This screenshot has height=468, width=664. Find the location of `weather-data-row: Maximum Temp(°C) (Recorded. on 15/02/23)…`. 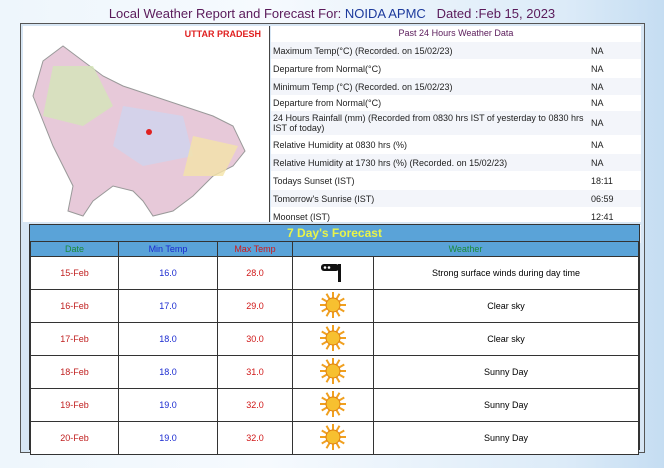

weather-data-row: Maximum Temp(°C) (Recorded. on 15/02/23)… is located at coordinates (456, 50).